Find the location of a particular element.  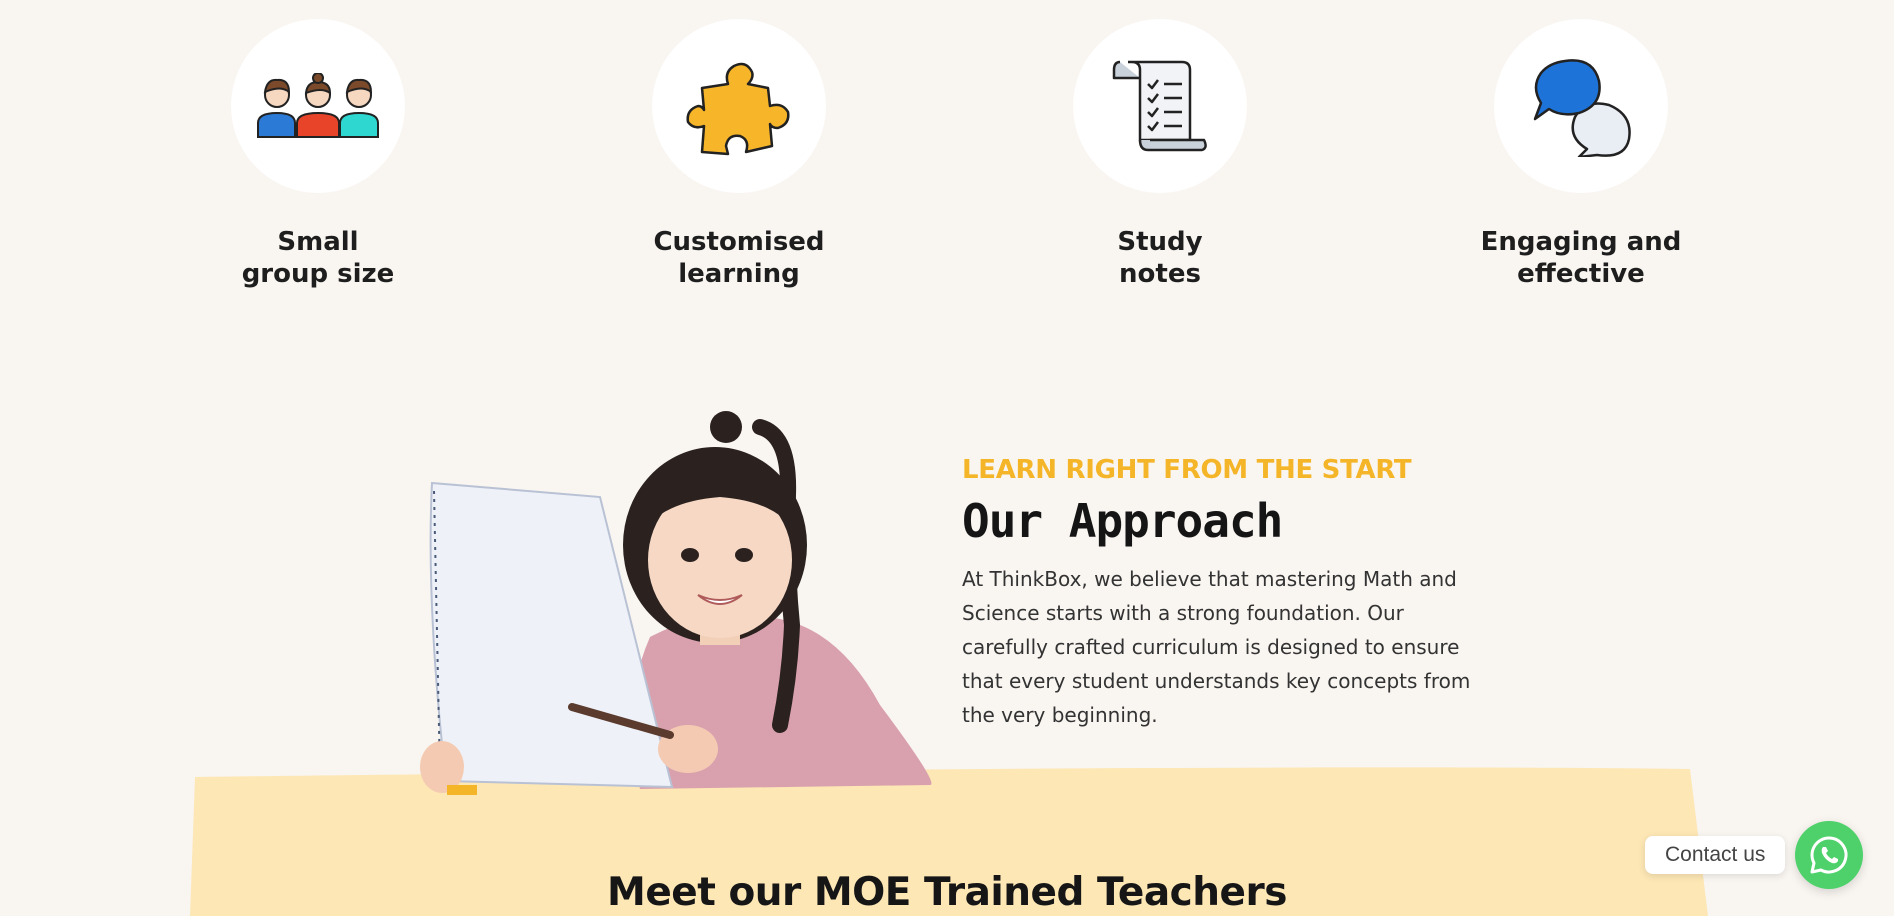

scroll-checklist-icon is located at coordinates (1159, 106).